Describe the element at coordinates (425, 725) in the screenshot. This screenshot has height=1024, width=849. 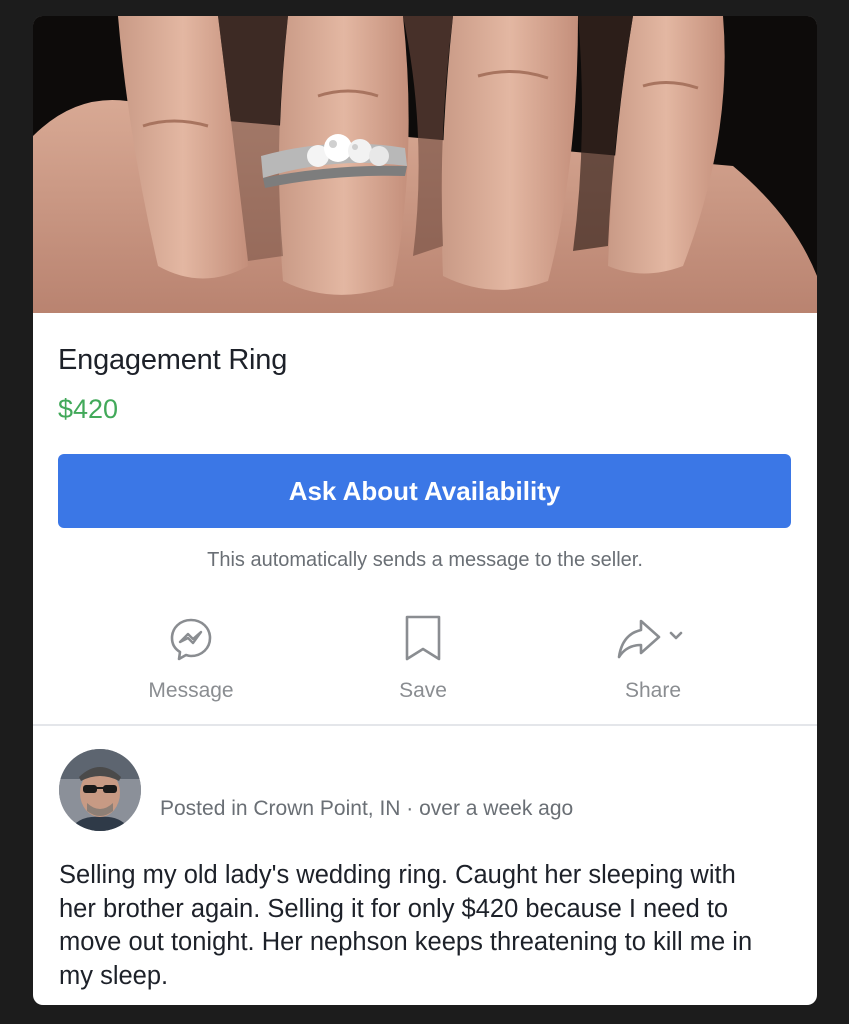
I see `section-divider` at that location.